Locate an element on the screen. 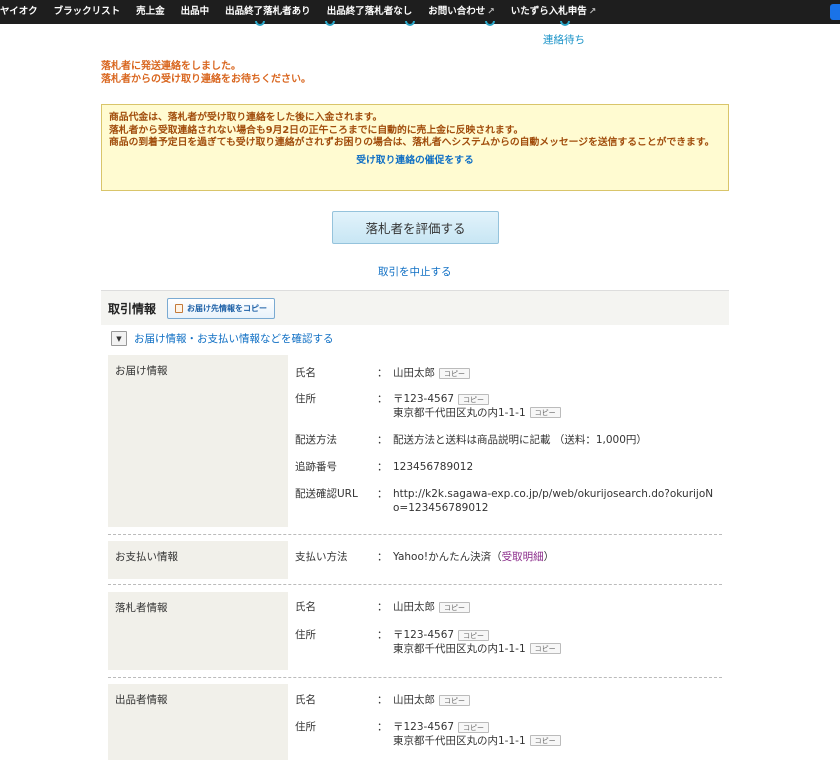  tracking-number-value: 123456789012 is located at coordinates (433, 467).